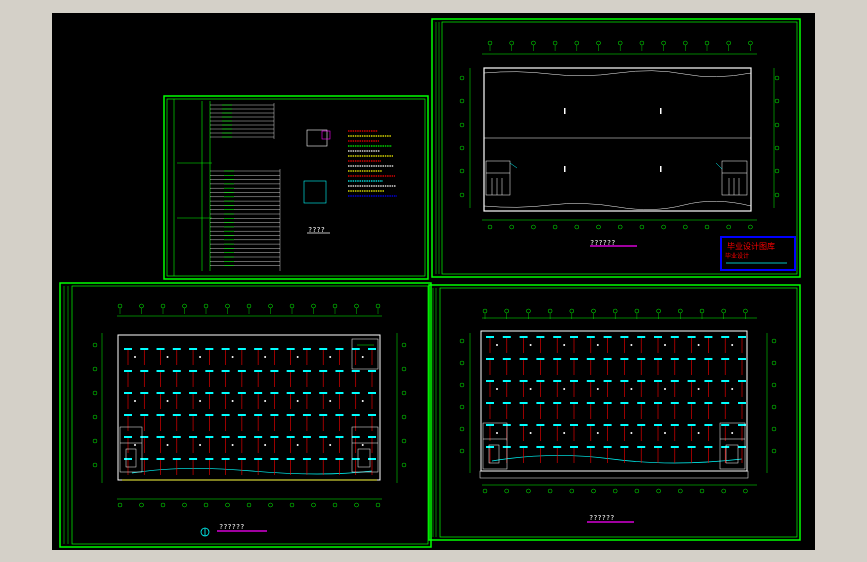 The height and width of the screenshot is (562, 867). I want to click on left-plan-axis-bubbles, so click(249, 405).